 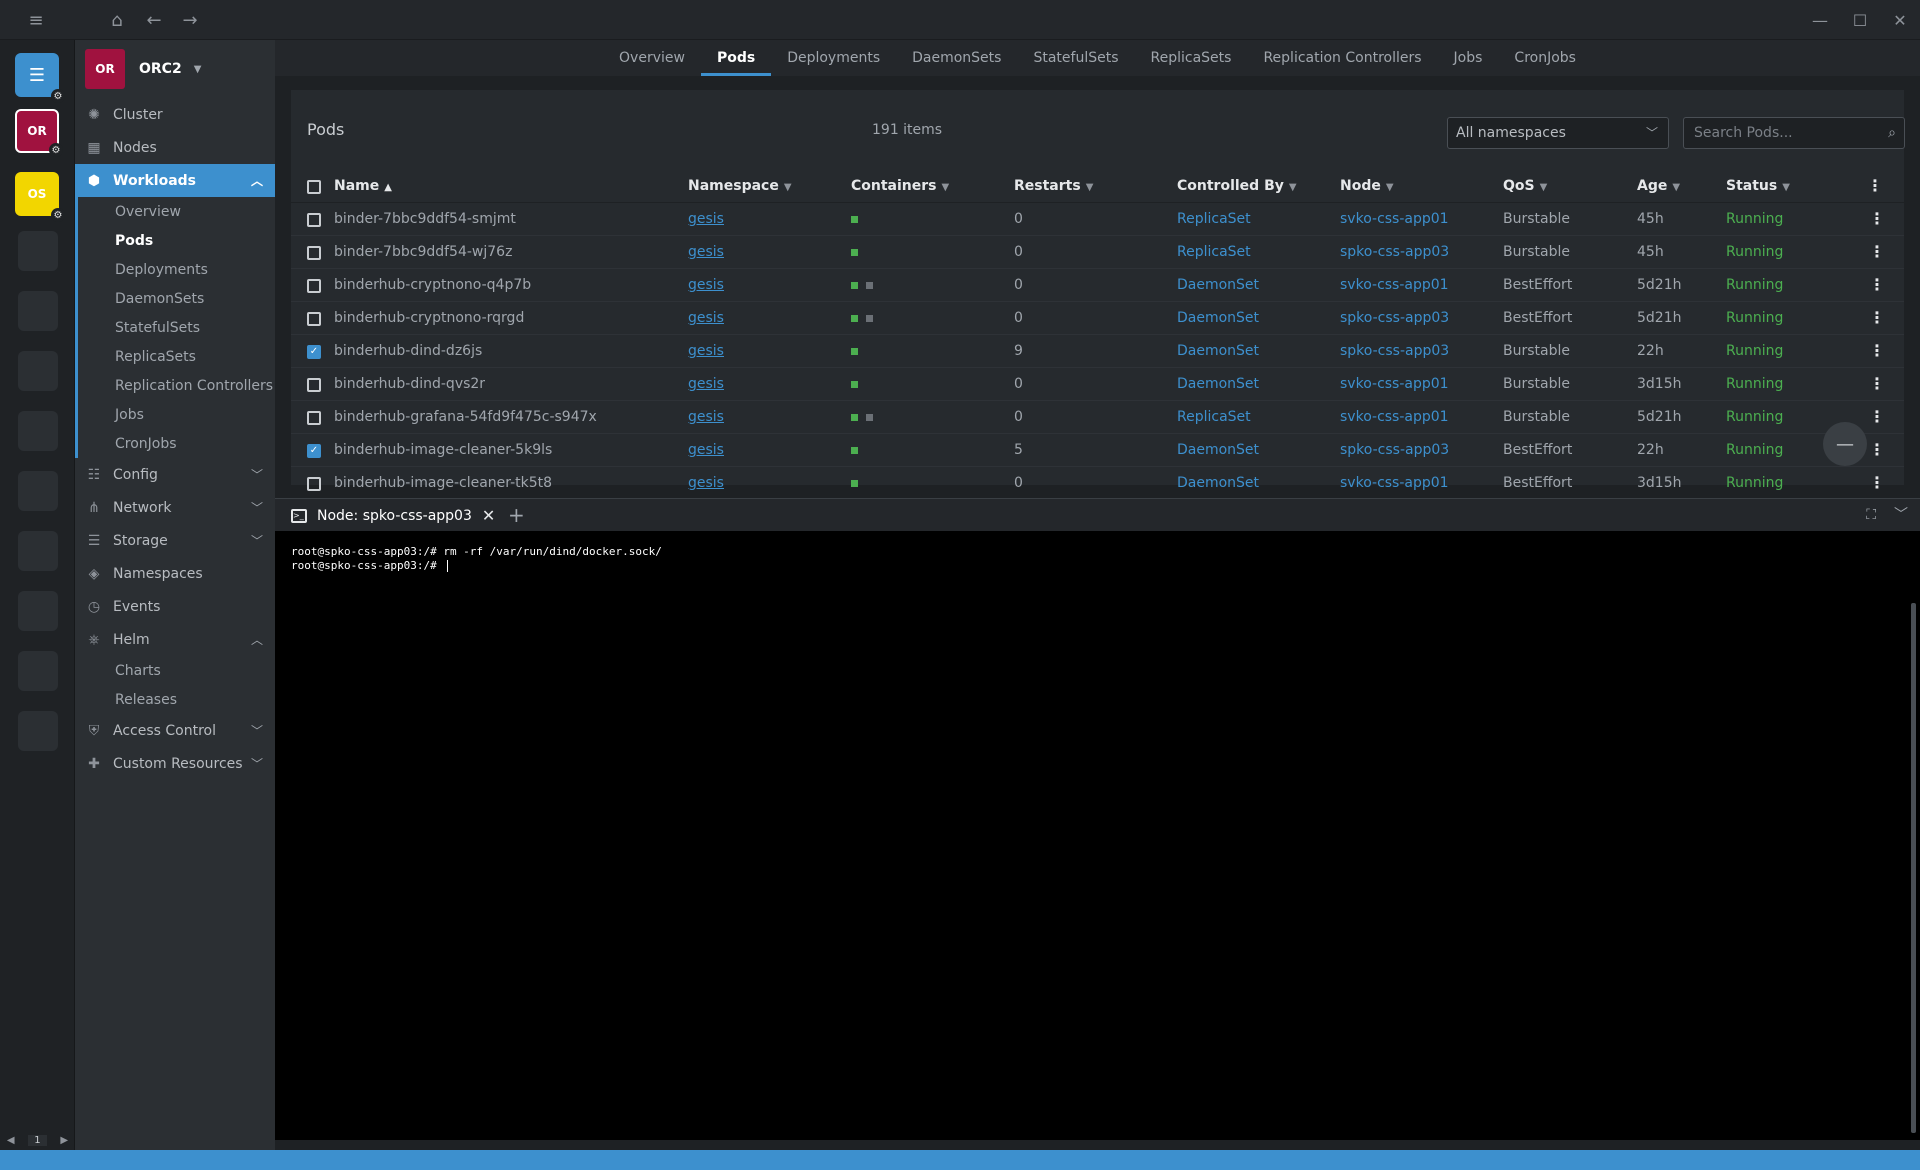 I want to click on column-namespace: Namespace ▼, so click(x=740, y=187).